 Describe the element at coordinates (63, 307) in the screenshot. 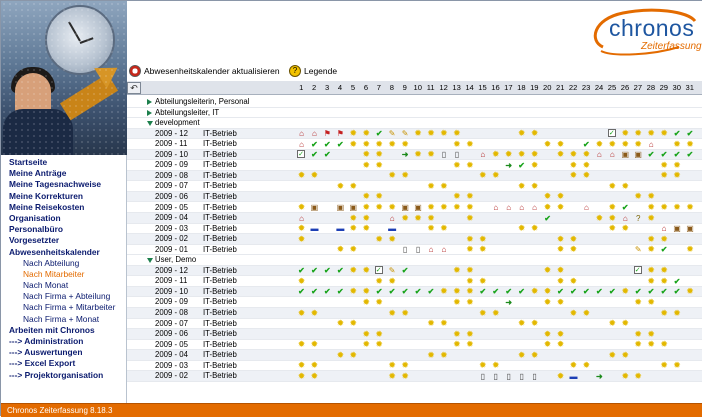

I see `menu-item-nach-firma-mitarbeiter: Nach Firma + Mitarbeiter` at that location.